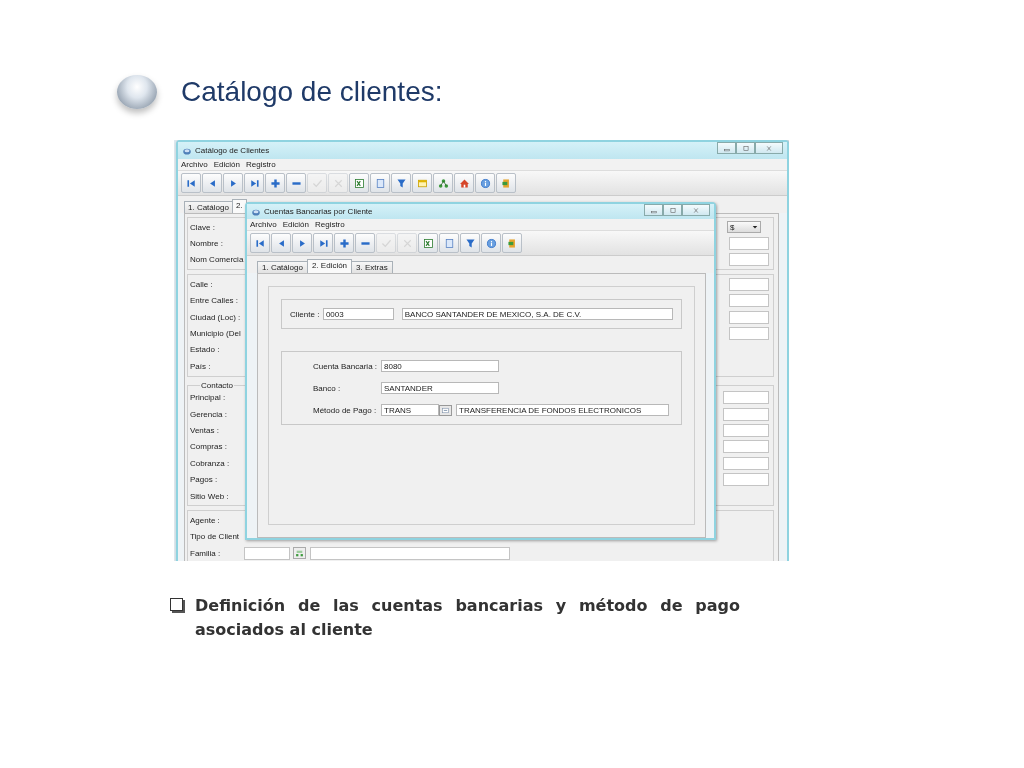  What do you see at coordinates (440, 366) in the screenshot?
I see `input-field: 8080` at bounding box center [440, 366].